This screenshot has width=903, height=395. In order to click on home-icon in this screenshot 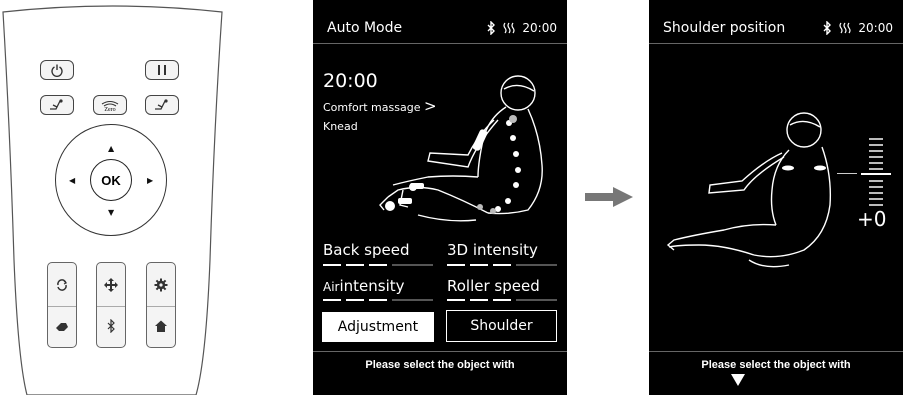, I will do `click(161, 326)`.